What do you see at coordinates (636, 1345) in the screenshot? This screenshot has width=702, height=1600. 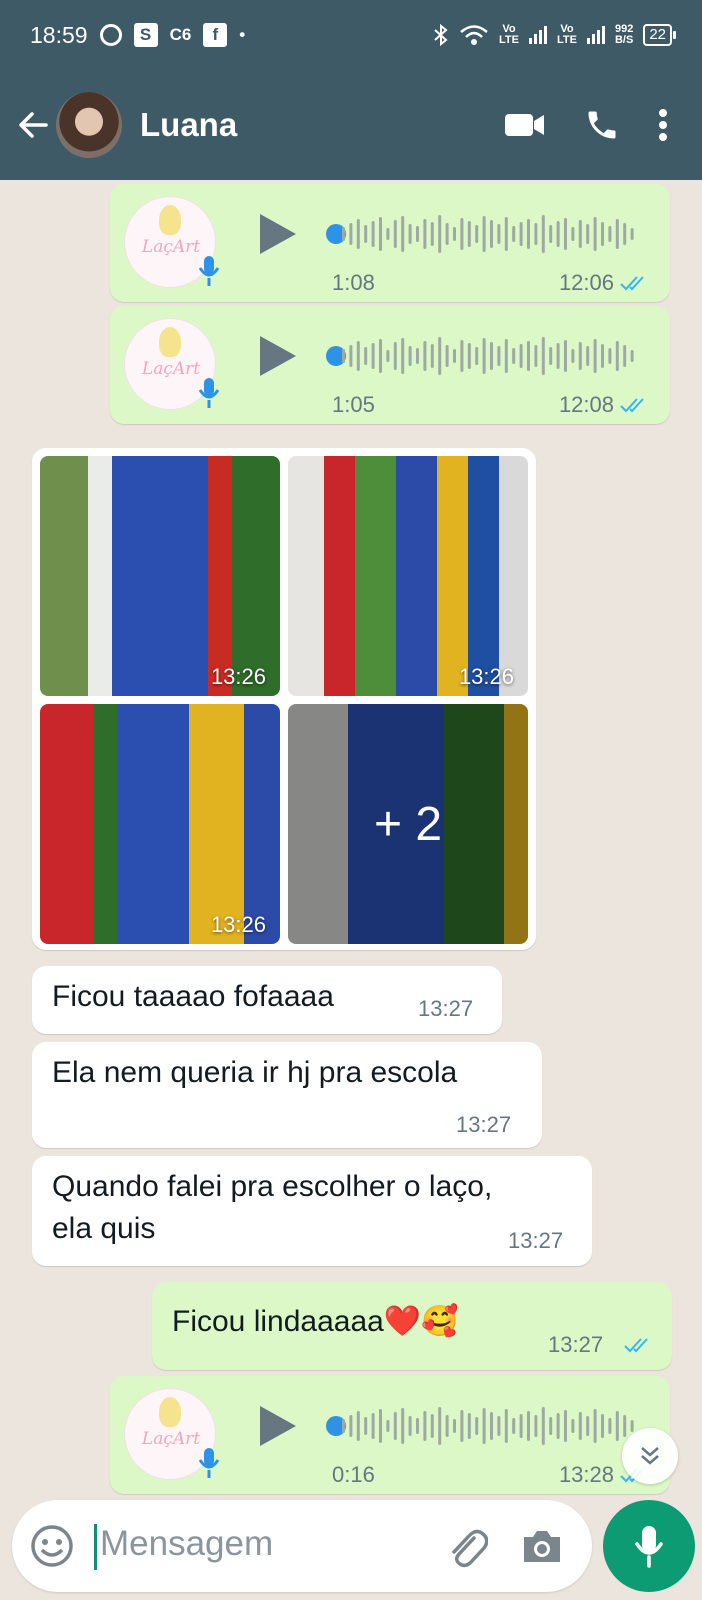 I see `read-ticks-icon` at bounding box center [636, 1345].